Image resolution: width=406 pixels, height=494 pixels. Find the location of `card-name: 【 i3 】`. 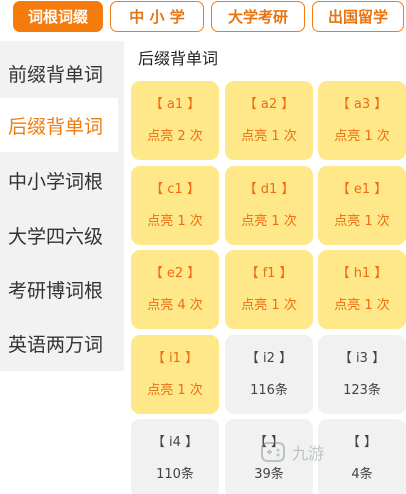

card-name: 【 i3 】 is located at coordinates (362, 358).